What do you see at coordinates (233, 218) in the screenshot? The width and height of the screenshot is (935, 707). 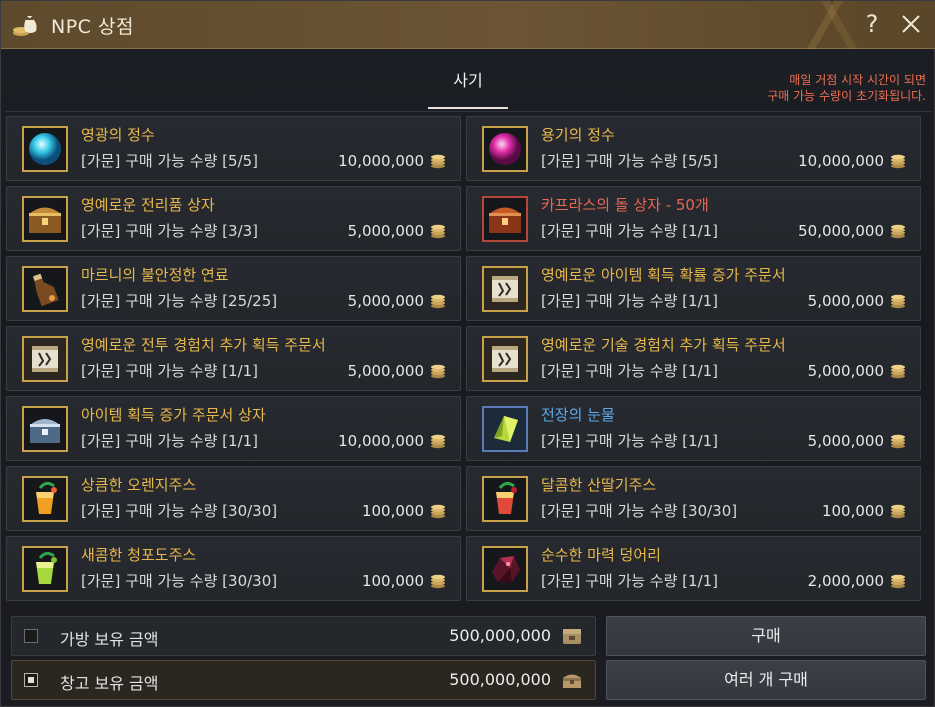 I see `shop-item: 영예로운 전리품 상자 [가문] 구매 가능 수량 [3/3] 5,000,000` at bounding box center [233, 218].